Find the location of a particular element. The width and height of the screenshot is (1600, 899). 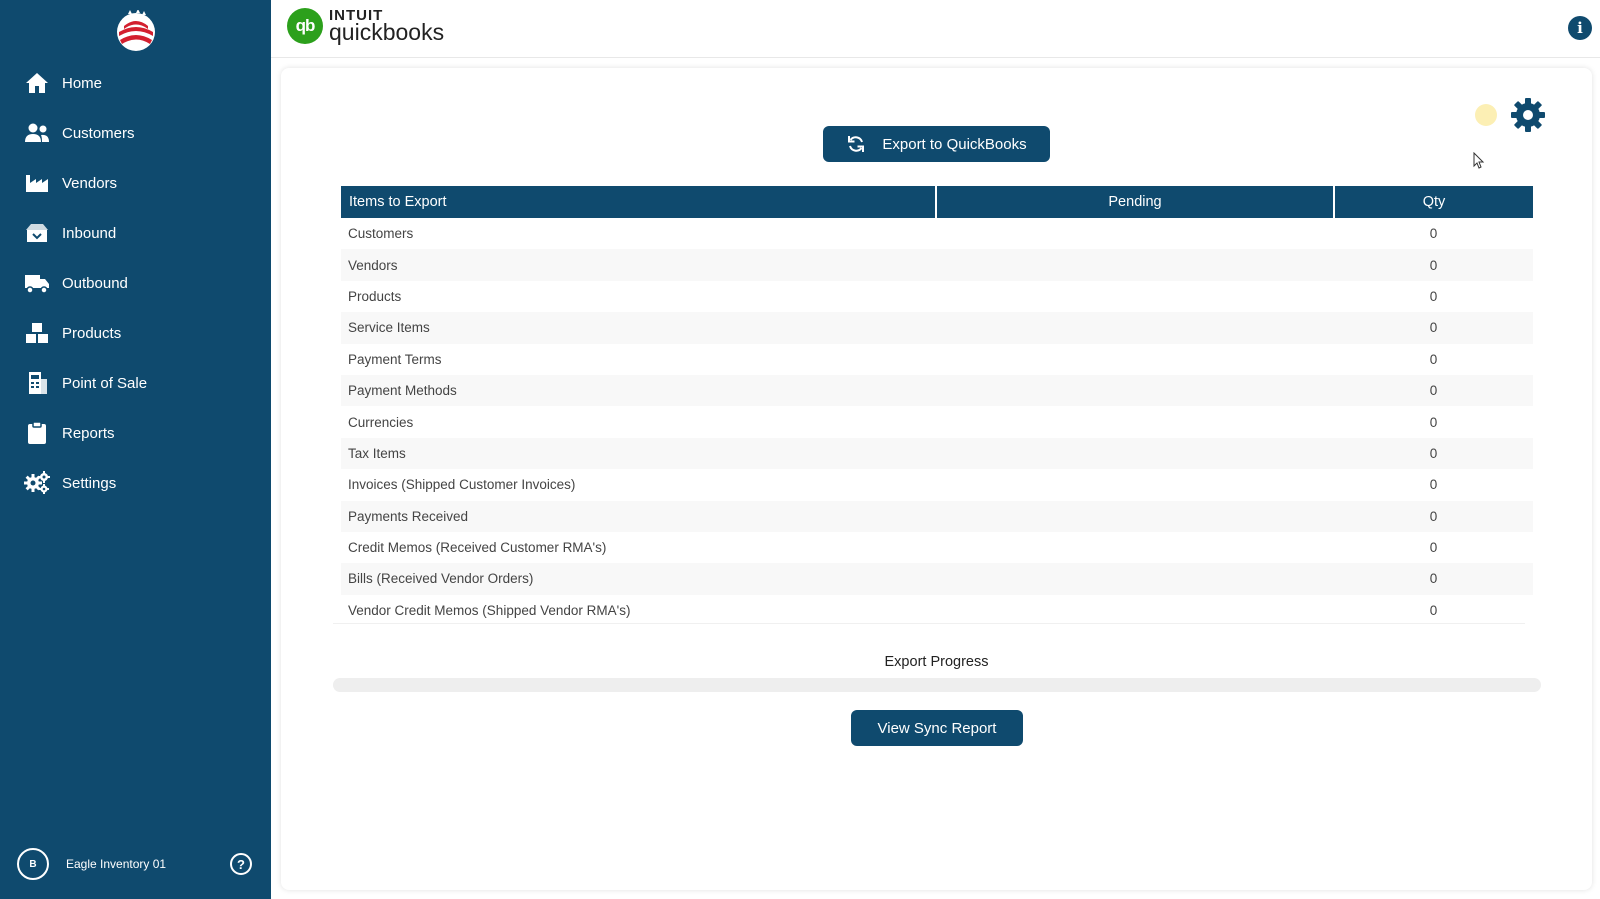

sidebar-item-outbound: Outbound is located at coordinates (135, 283).